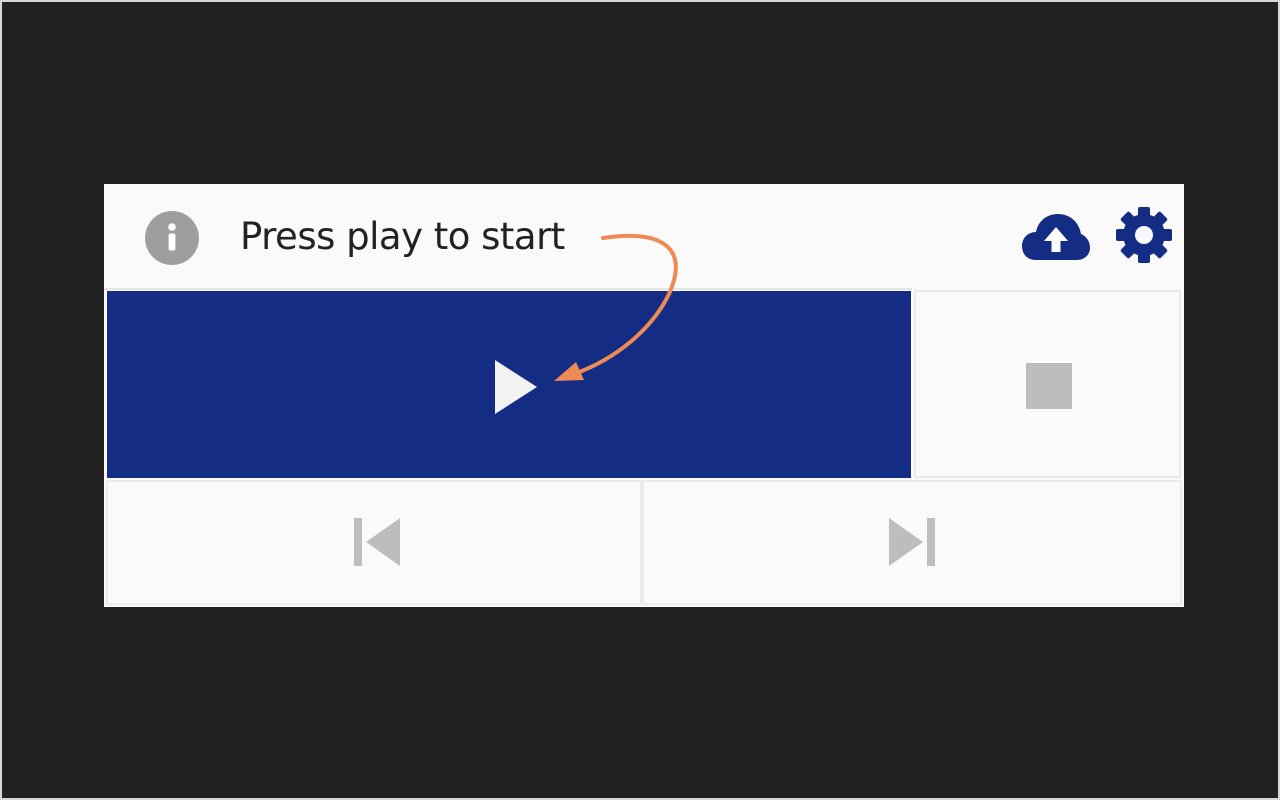  What do you see at coordinates (508, 289) in the screenshot?
I see `header-divider` at bounding box center [508, 289].